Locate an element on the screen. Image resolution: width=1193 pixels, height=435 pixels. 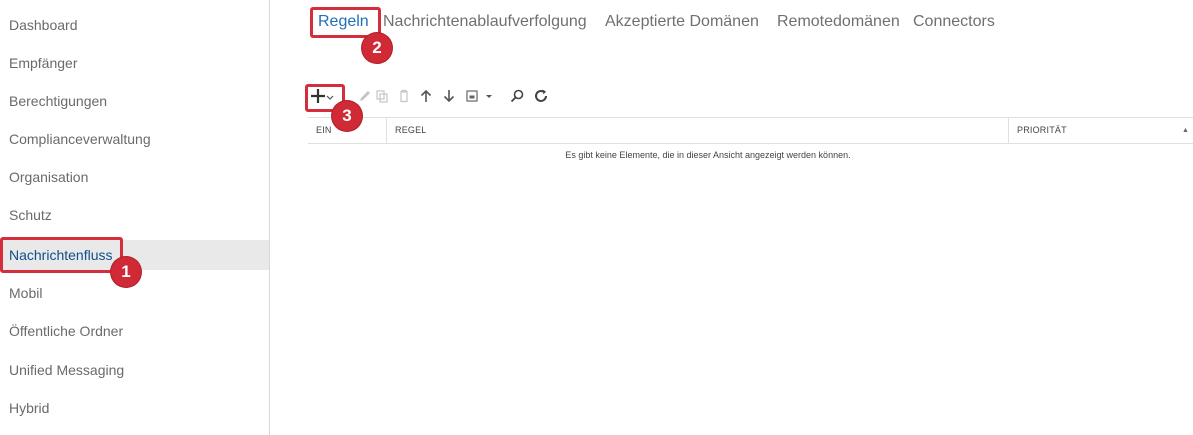
sidebar-item-complianceverwaltung: Complianceverwaltung is located at coordinates (134, 139).